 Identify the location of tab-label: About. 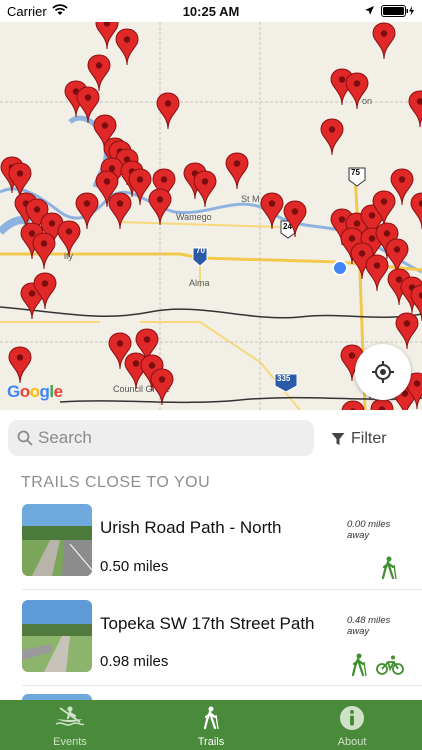
(352, 742).